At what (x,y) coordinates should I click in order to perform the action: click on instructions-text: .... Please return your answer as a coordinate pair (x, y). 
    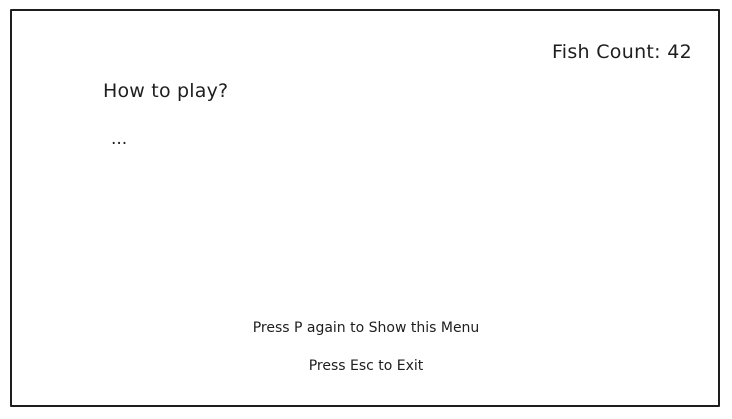
    Looking at the image, I should click on (119, 139).